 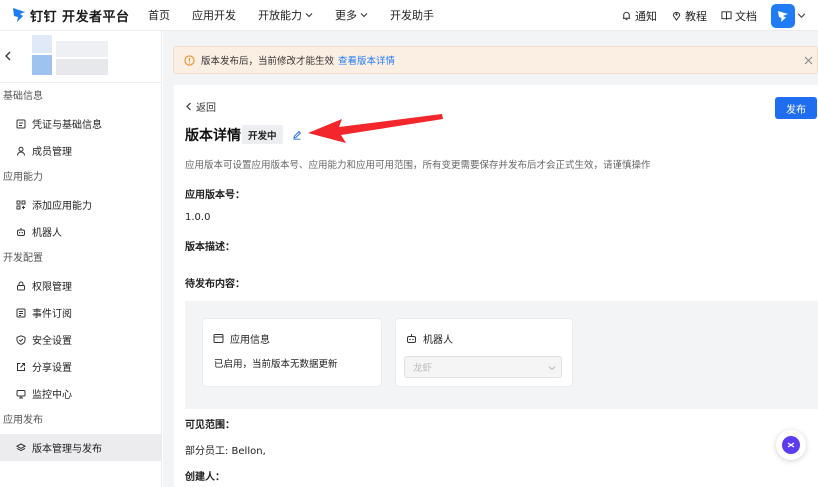 What do you see at coordinates (23, 177) in the screenshot?
I see `section-app-capabilities: 应用能力` at bounding box center [23, 177].